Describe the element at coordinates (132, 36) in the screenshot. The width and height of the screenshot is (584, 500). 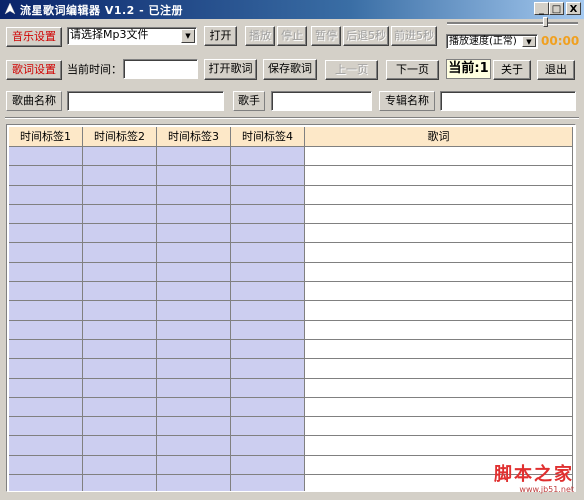
I see `mp3-file-select: 请选择Mp3文件 ▼` at that location.